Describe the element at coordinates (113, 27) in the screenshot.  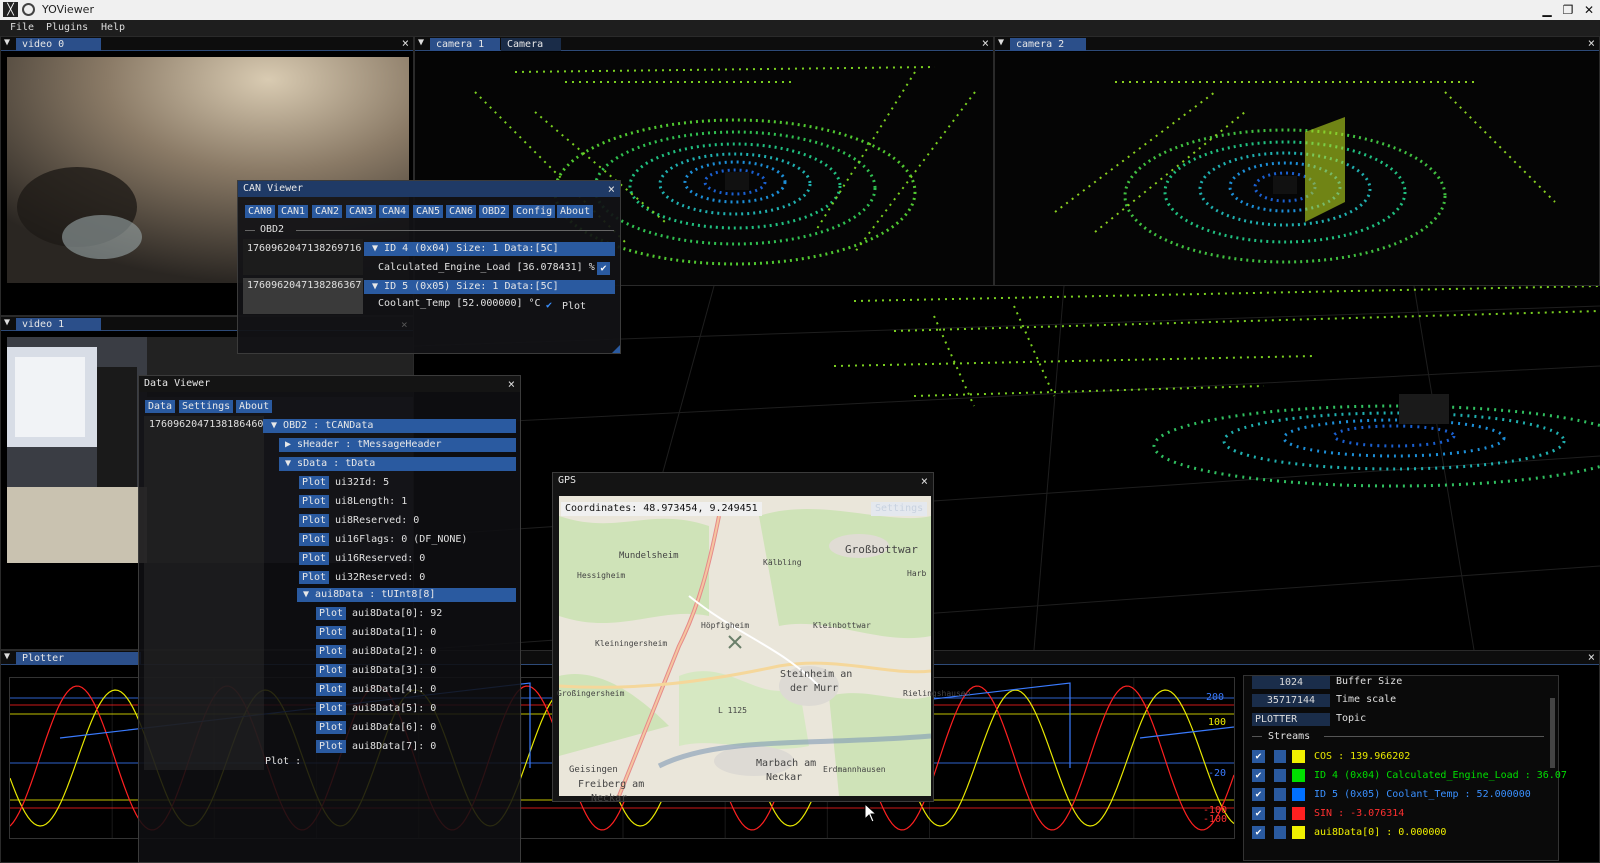
I see `menu-help: Help` at that location.